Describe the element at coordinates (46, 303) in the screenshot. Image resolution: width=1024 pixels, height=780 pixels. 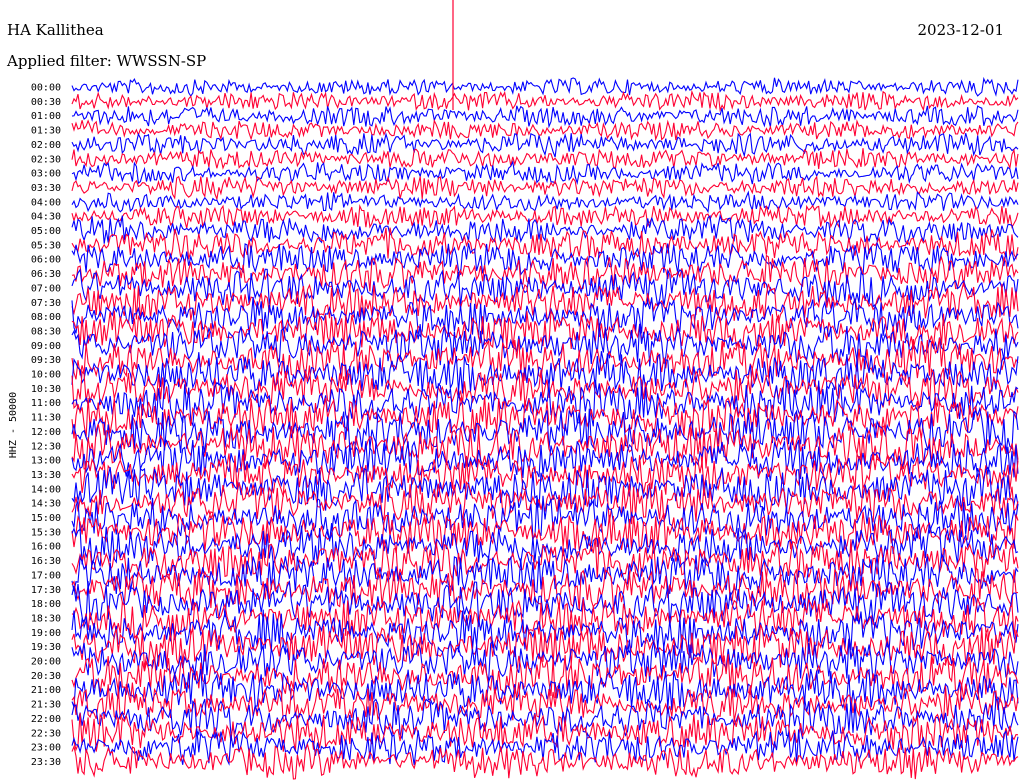
I see `tick-label: 07:30` at that location.